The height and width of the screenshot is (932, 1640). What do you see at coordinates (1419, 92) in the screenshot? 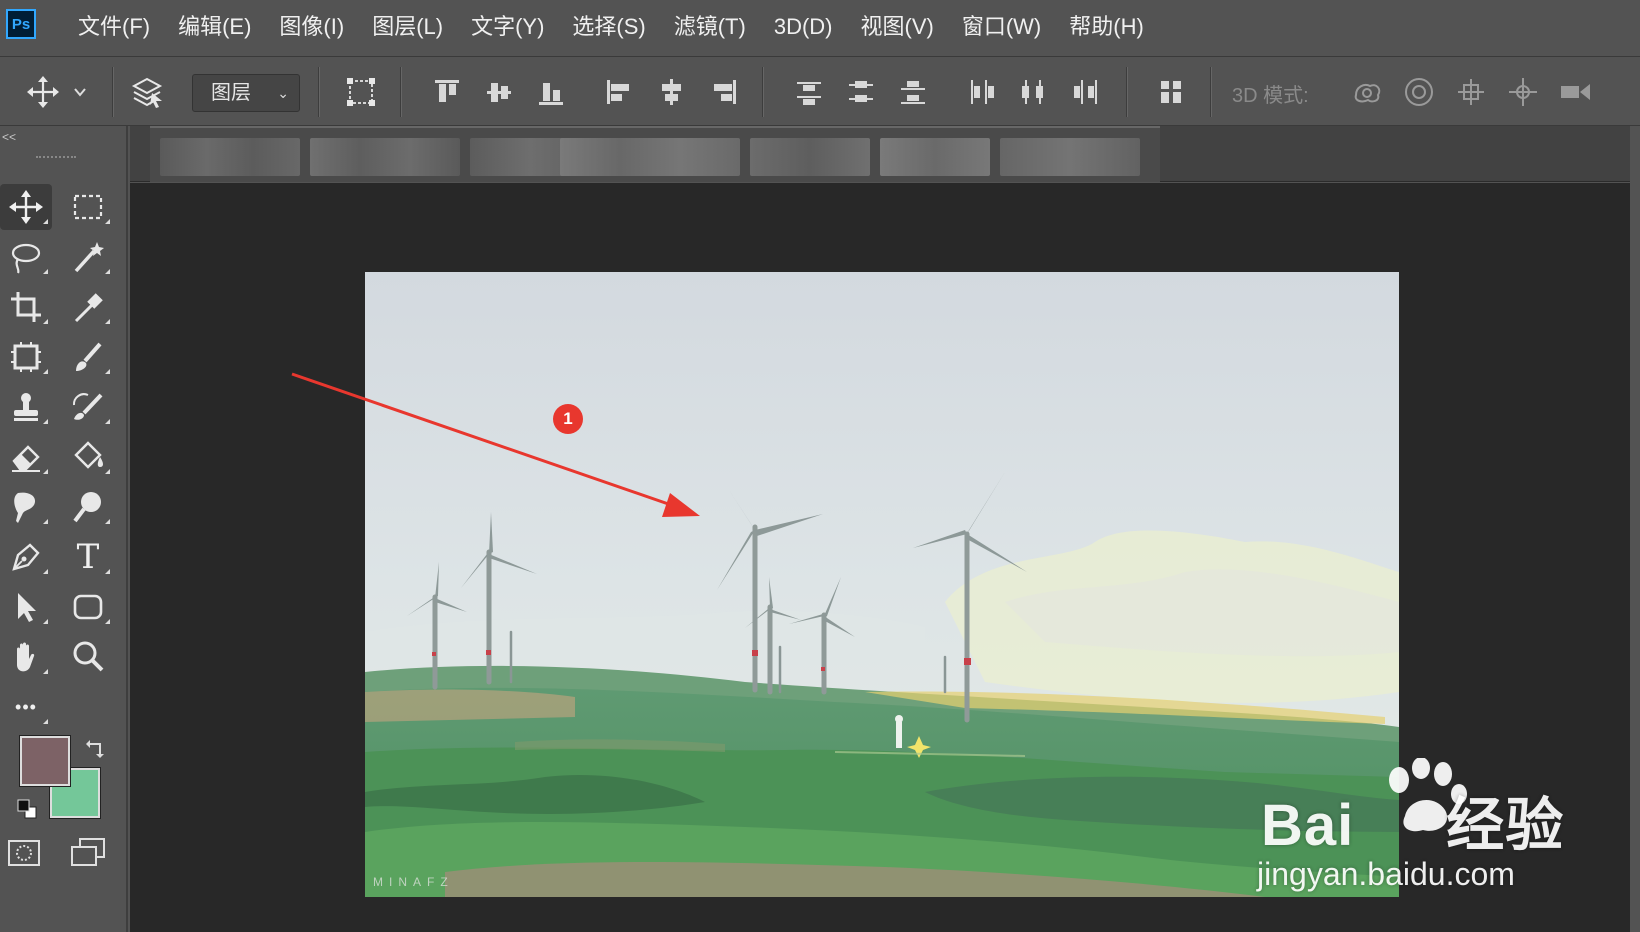
I see `roll-3d-icon` at bounding box center [1419, 92].